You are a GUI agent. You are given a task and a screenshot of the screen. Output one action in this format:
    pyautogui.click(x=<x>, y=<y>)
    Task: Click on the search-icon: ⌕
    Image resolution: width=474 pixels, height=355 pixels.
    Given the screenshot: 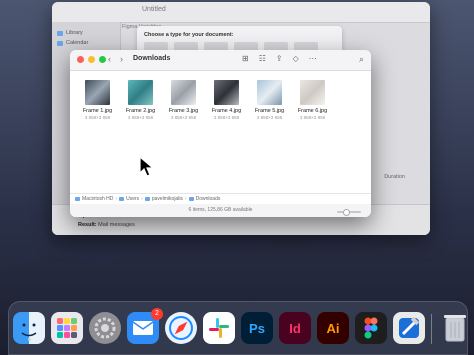 What is the action you would take?
    pyautogui.click(x=361, y=59)
    